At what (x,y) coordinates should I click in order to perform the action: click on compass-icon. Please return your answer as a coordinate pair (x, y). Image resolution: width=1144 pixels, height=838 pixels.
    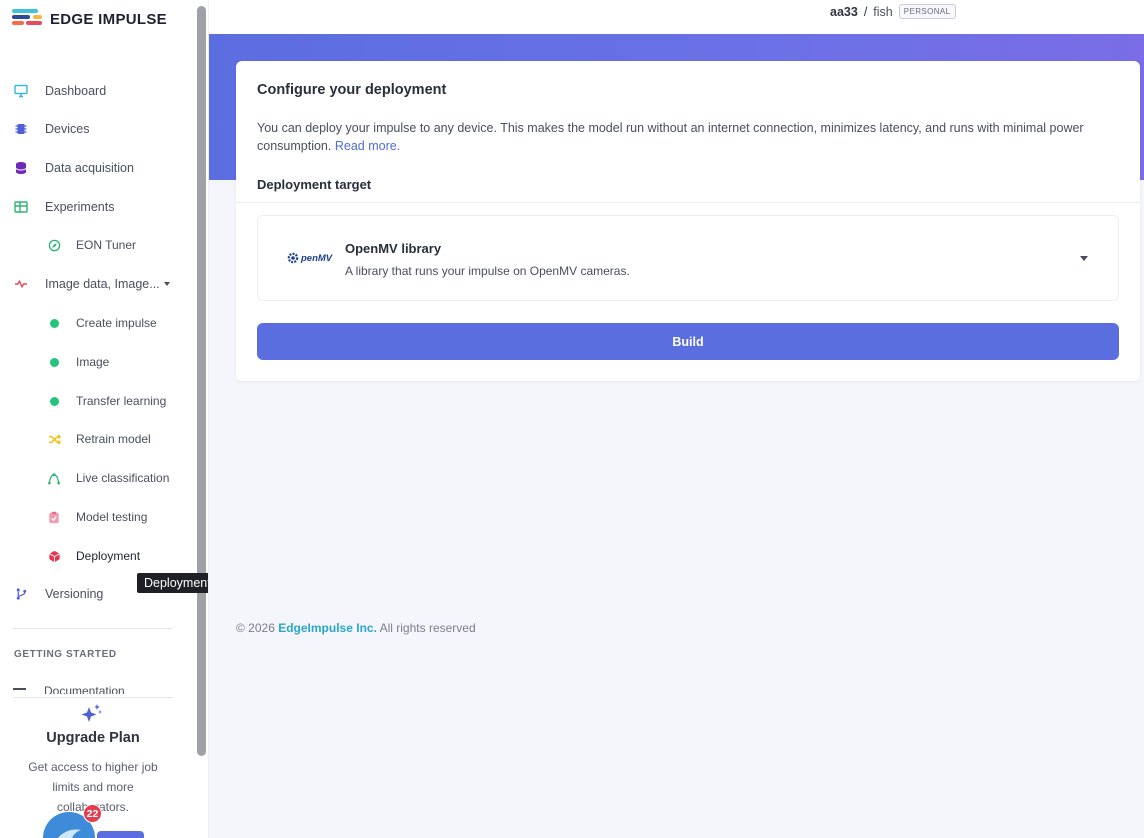
    Looking at the image, I should click on (54, 245).